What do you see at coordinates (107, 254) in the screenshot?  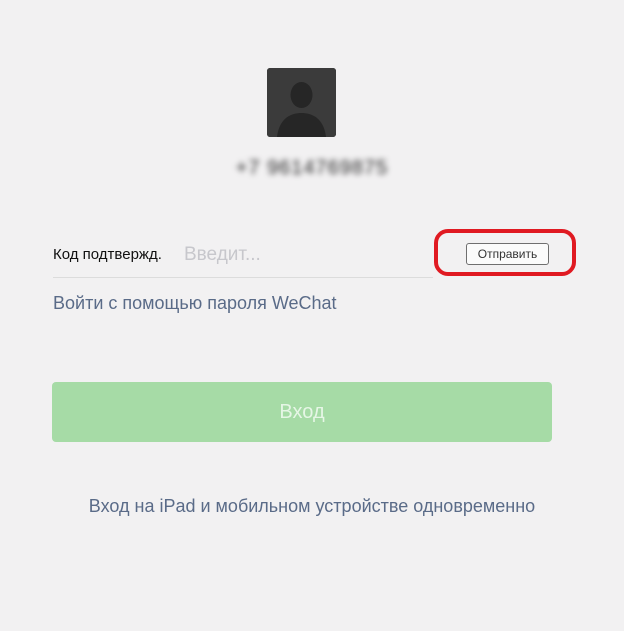 I see `verification-code-label: Код подтвержд.` at bounding box center [107, 254].